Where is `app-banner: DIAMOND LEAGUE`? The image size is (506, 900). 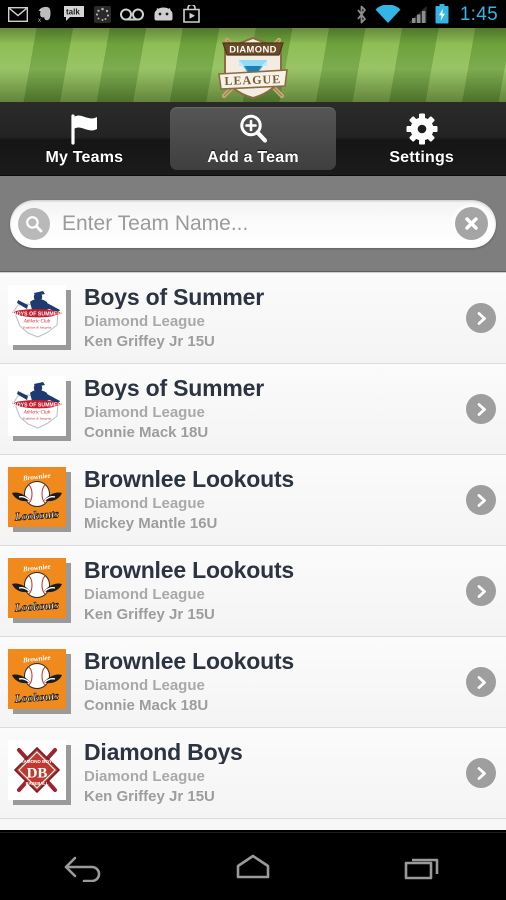
app-banner: DIAMOND LEAGUE is located at coordinates (253, 65).